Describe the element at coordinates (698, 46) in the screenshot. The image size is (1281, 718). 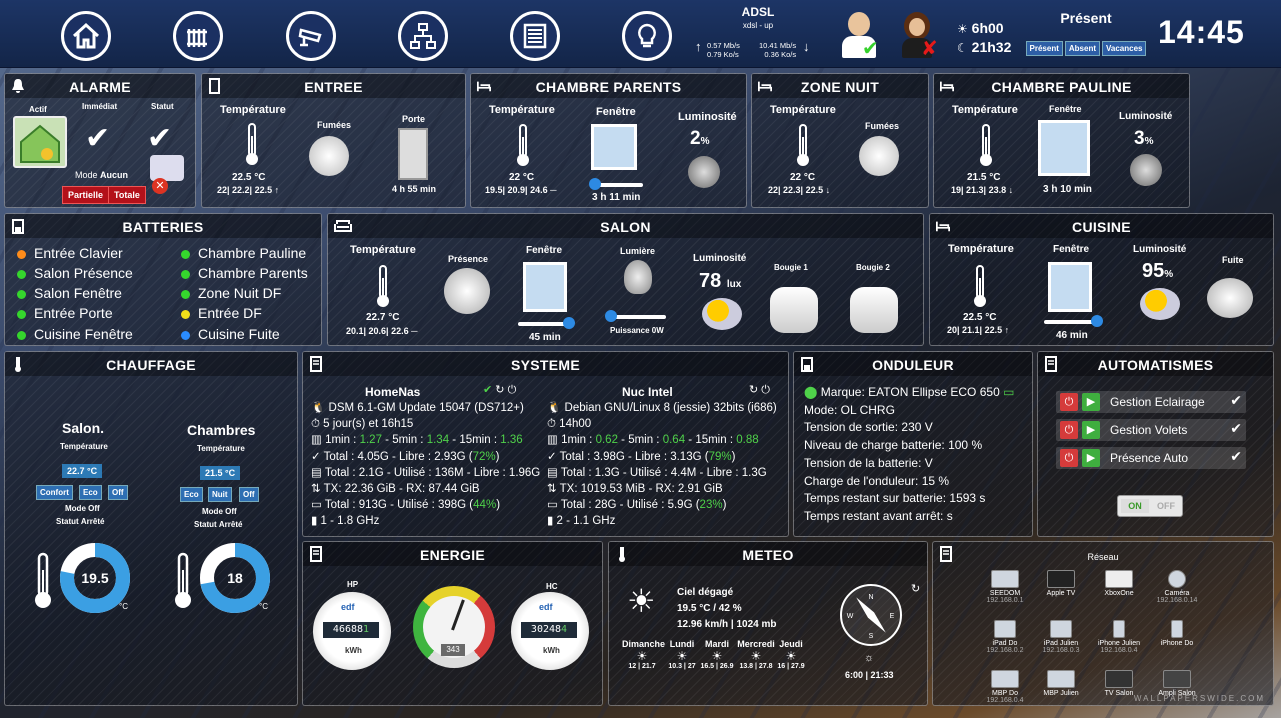
I see `upload-arrow-icon: ↑` at that location.